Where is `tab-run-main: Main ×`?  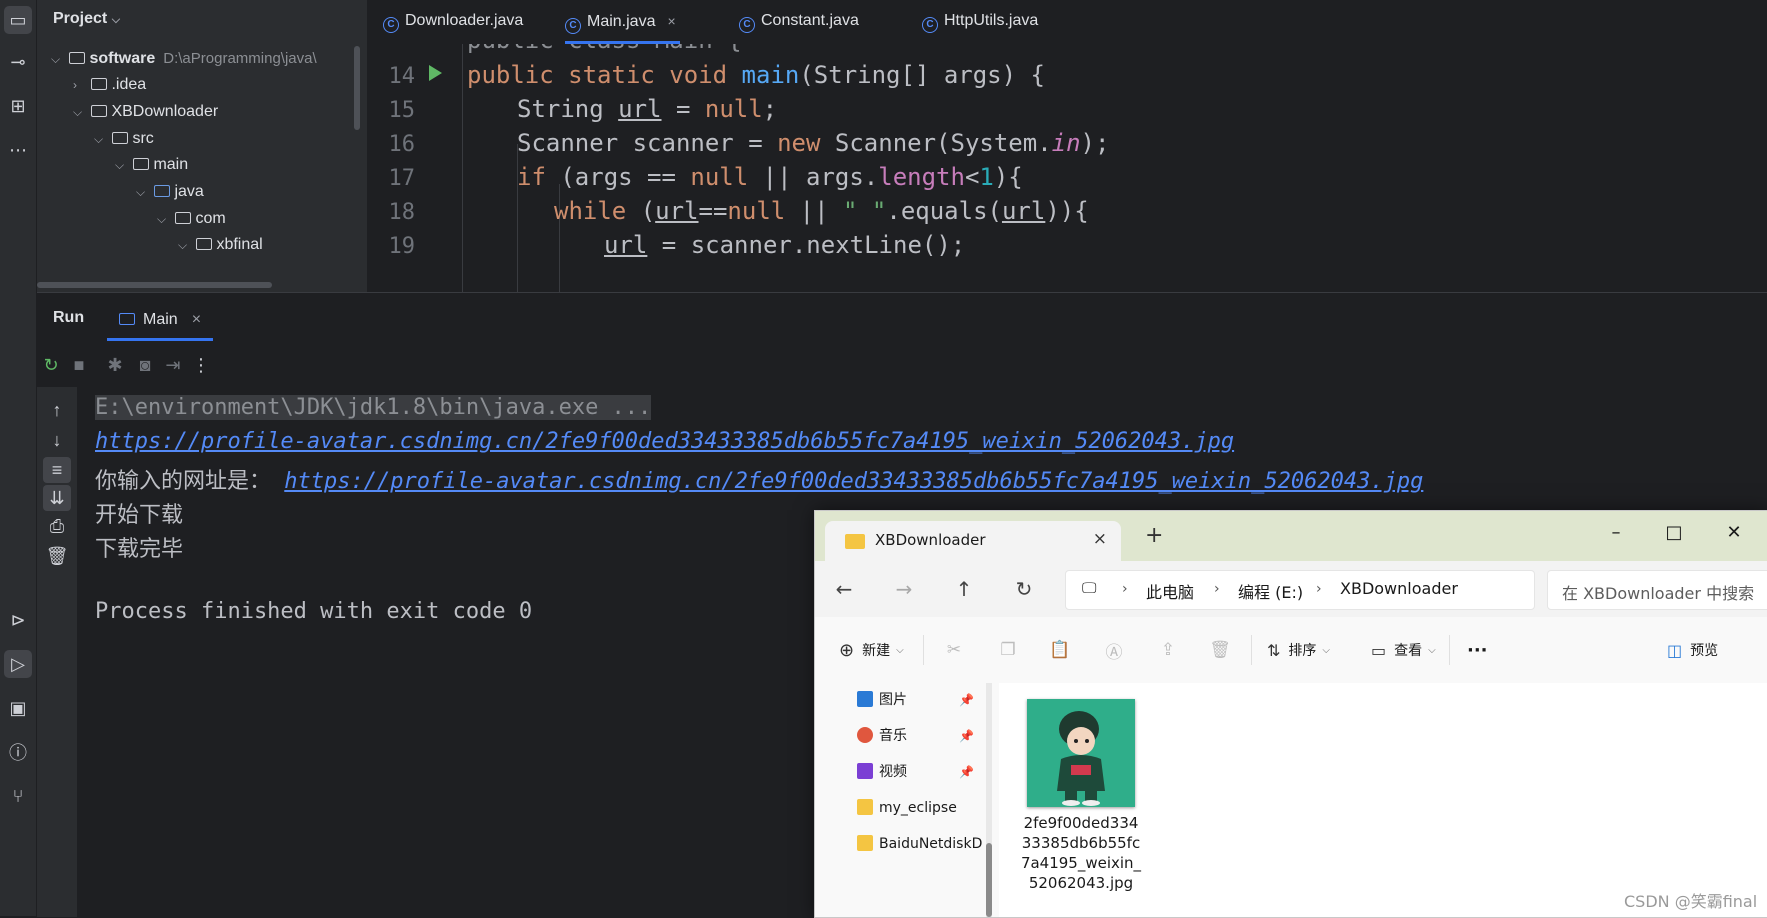
tab-run-main: Main × is located at coordinates (160, 321).